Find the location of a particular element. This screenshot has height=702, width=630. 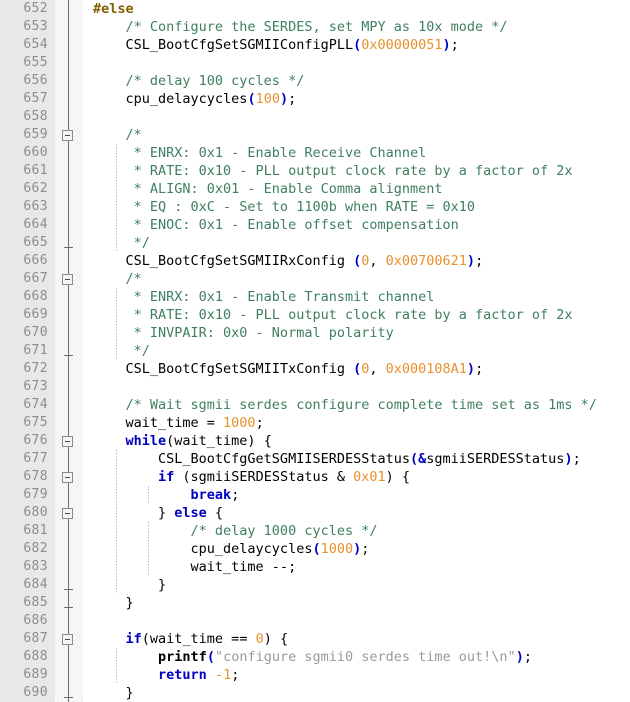

fold-marker-column is located at coordinates (69, 351).